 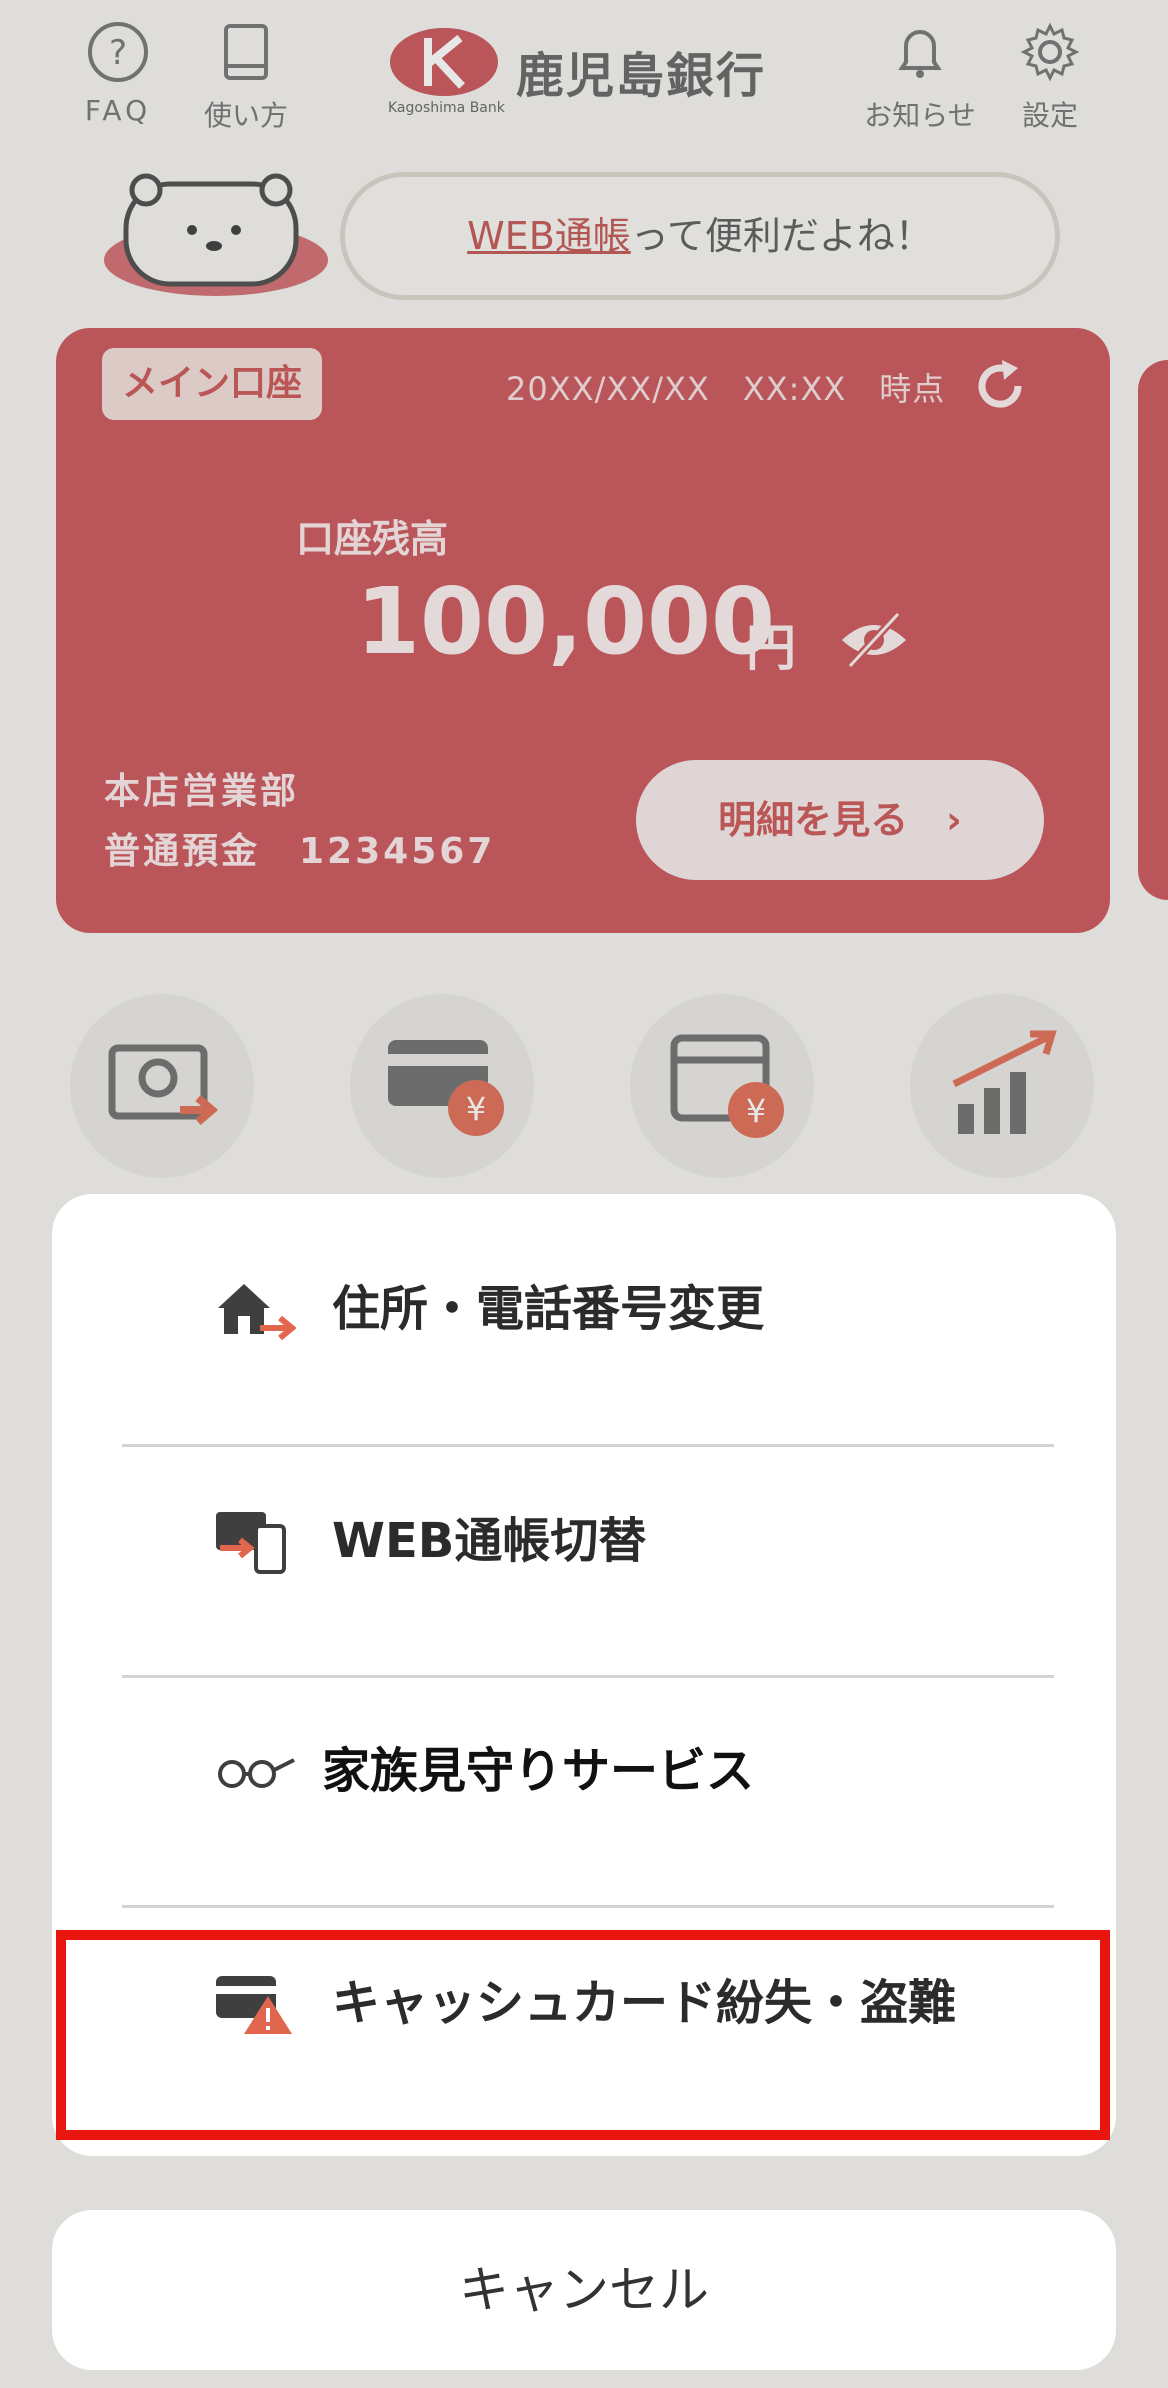 I want to click on menu-item-label: 家族見守りサービス, so click(x=538, y=1771).